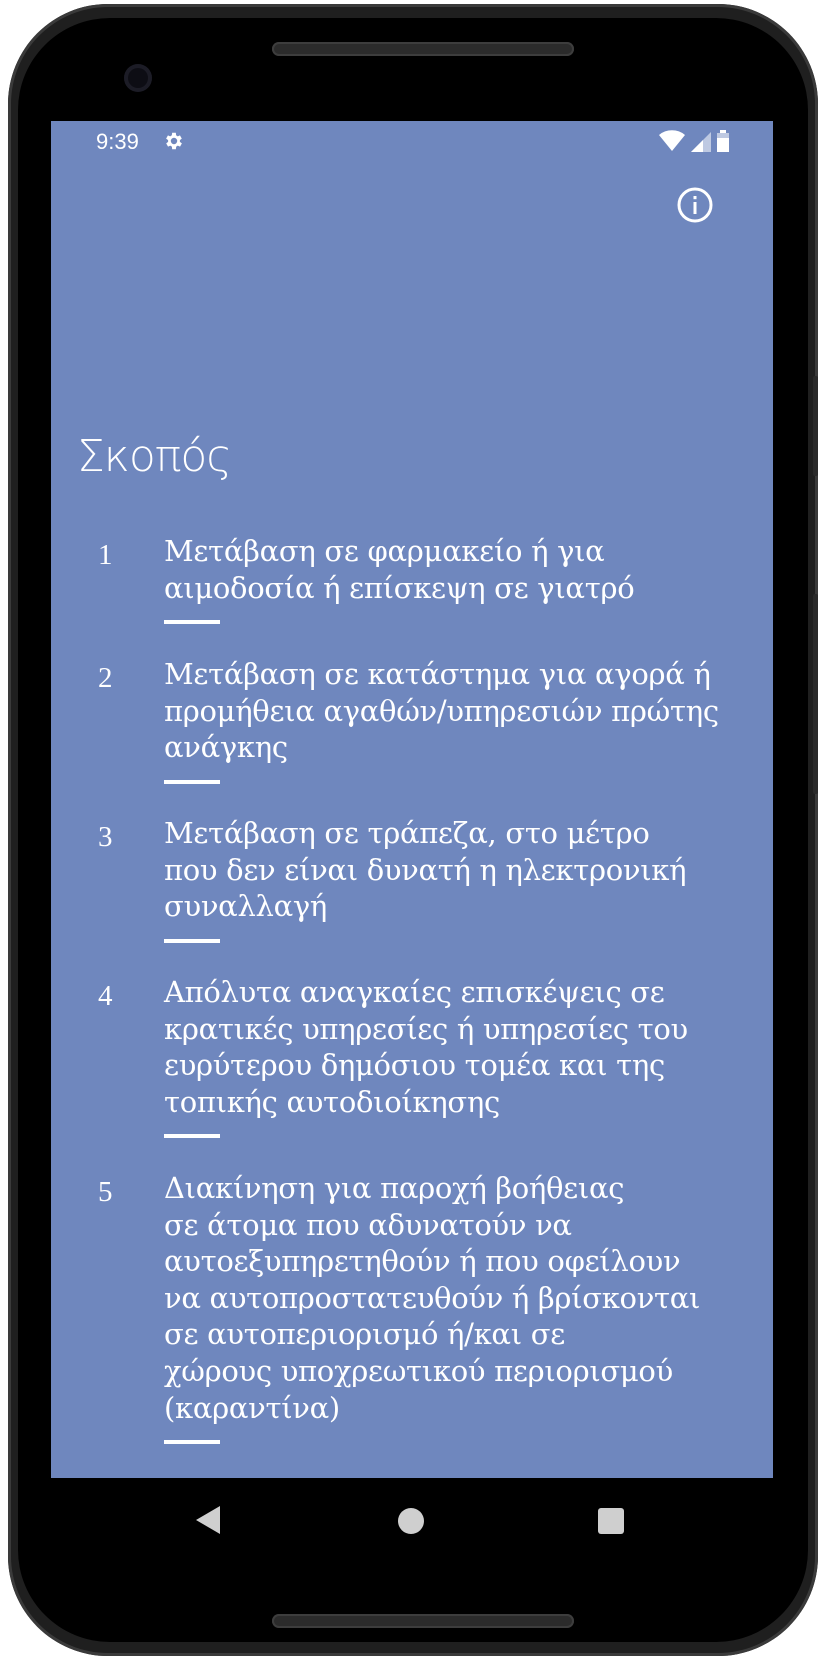 The width and height of the screenshot is (831, 1661). What do you see at coordinates (105, 555) in the screenshot?
I see `purpose-number: 1` at bounding box center [105, 555].